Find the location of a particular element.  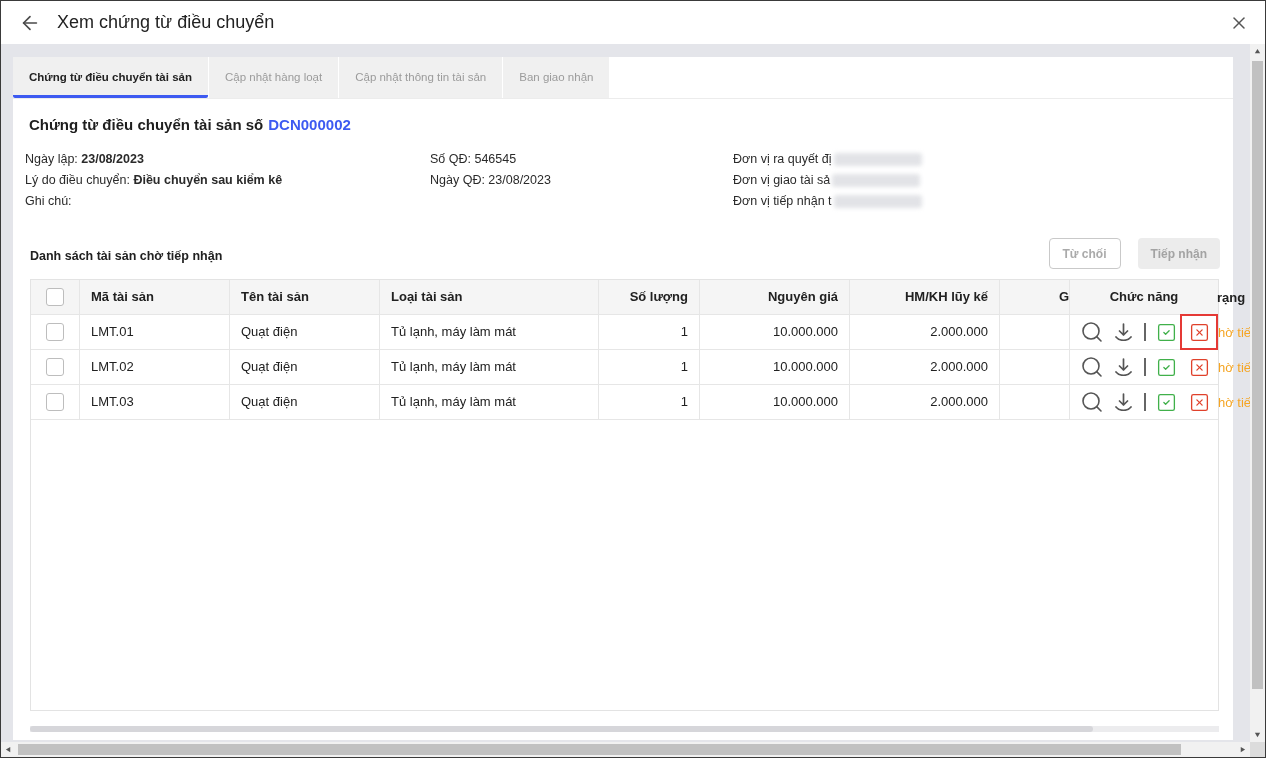

info-text: Đơn vị tiếp nhận t is located at coordinates (782, 202).